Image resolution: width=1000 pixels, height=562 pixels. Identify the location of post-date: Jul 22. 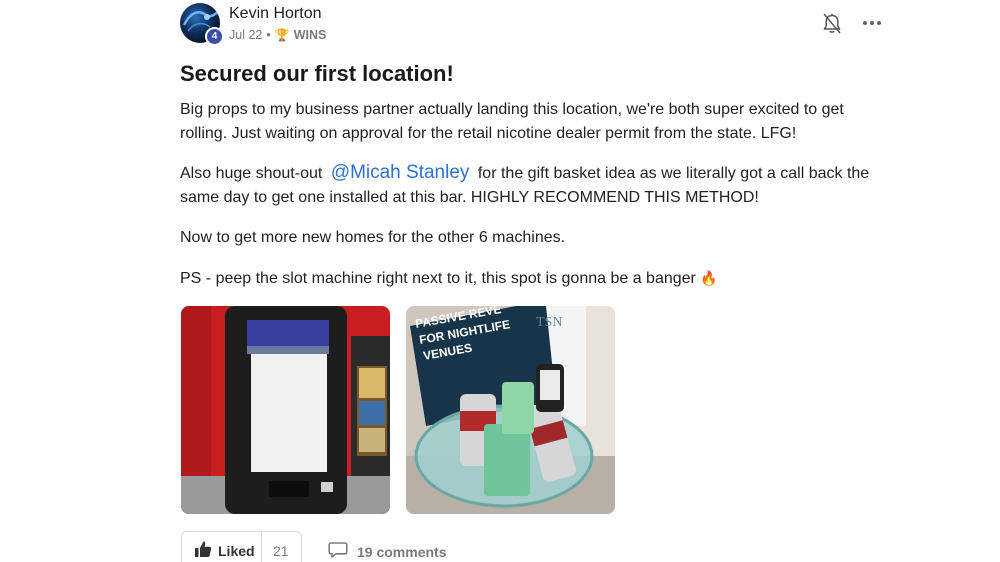
(246, 35).